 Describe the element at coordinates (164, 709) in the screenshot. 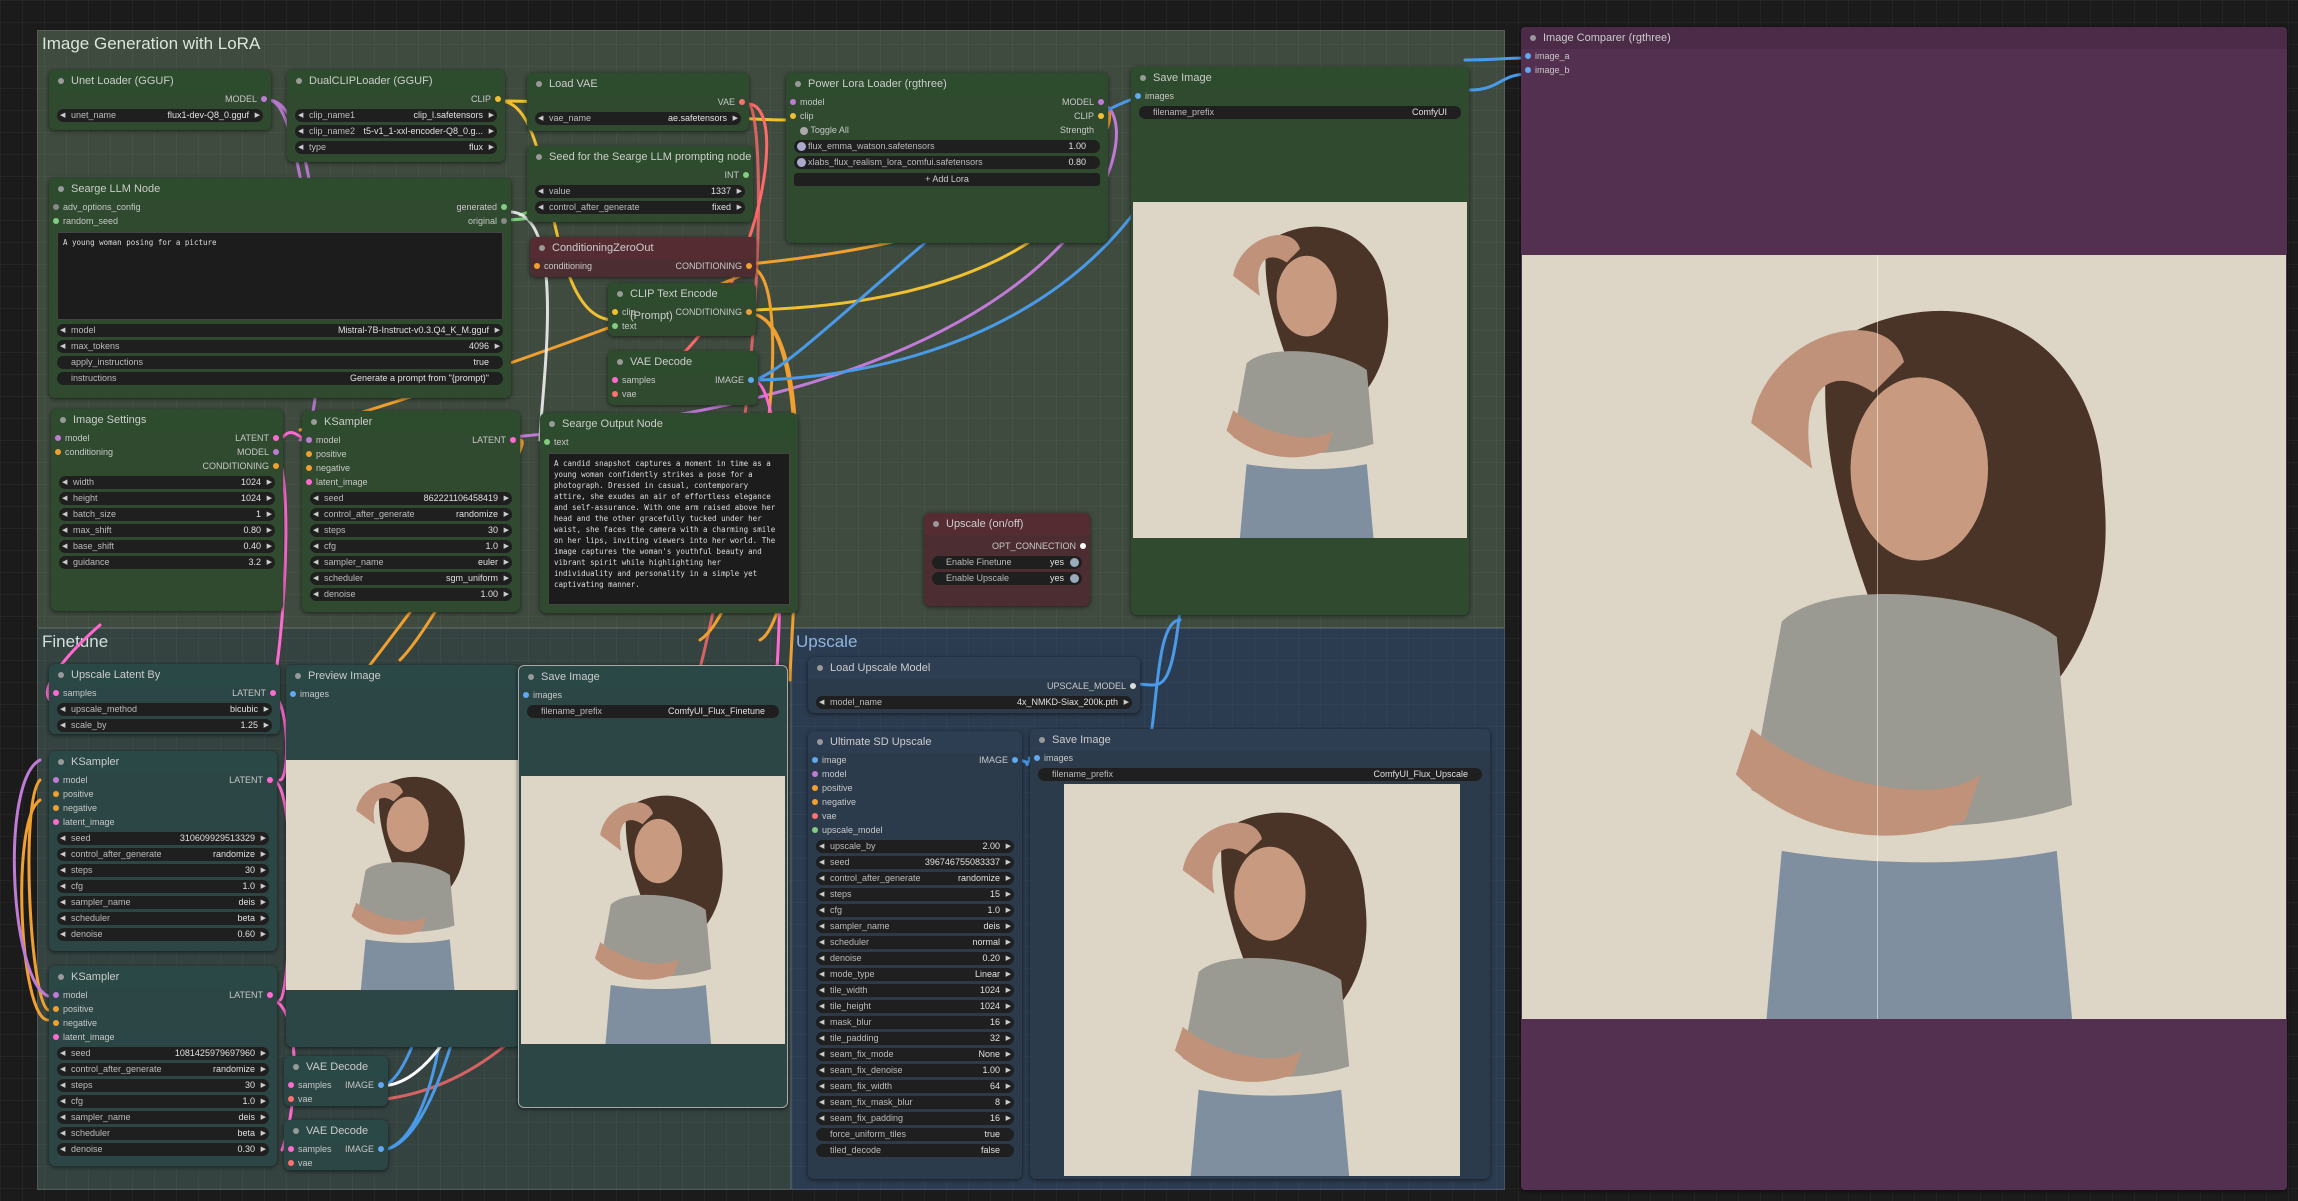

I see `widget-upscale-method: upscale_methodbicubic` at that location.